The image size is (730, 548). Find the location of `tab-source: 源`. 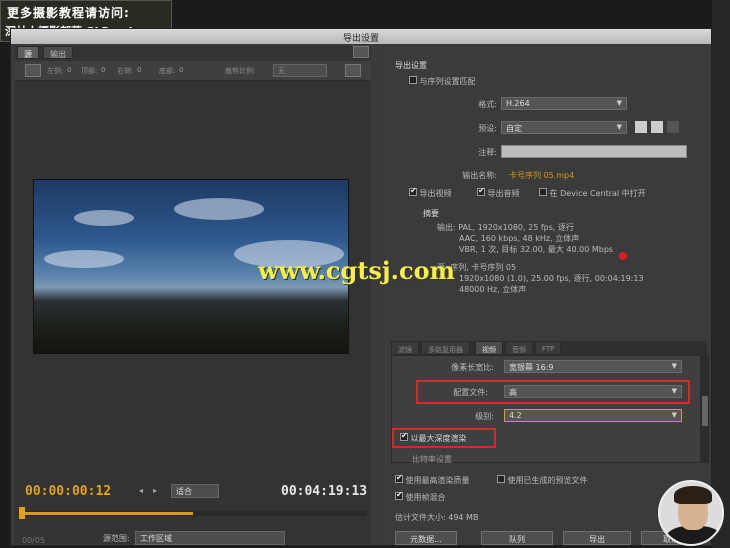

tab-source: 源 is located at coordinates (28, 52).